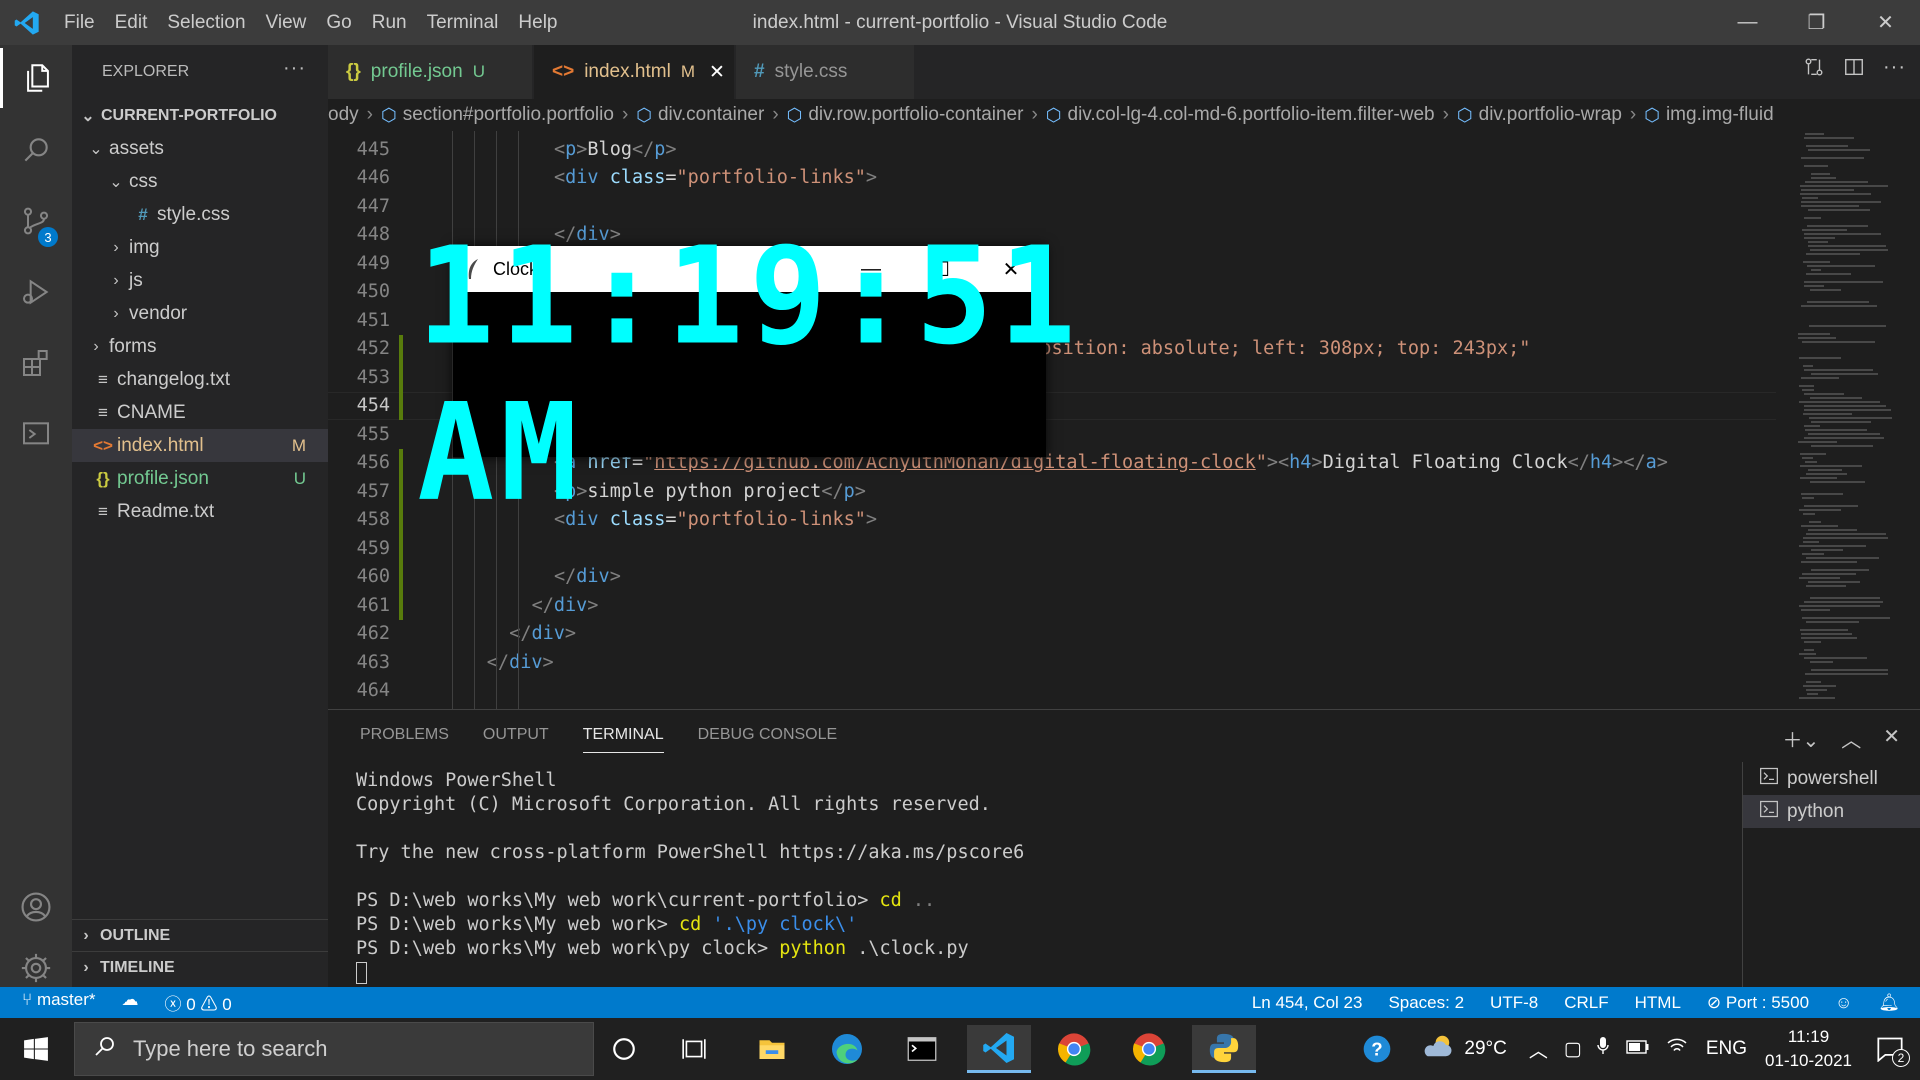 The width and height of the screenshot is (1920, 1080). I want to click on explorer-icon, so click(36, 78).